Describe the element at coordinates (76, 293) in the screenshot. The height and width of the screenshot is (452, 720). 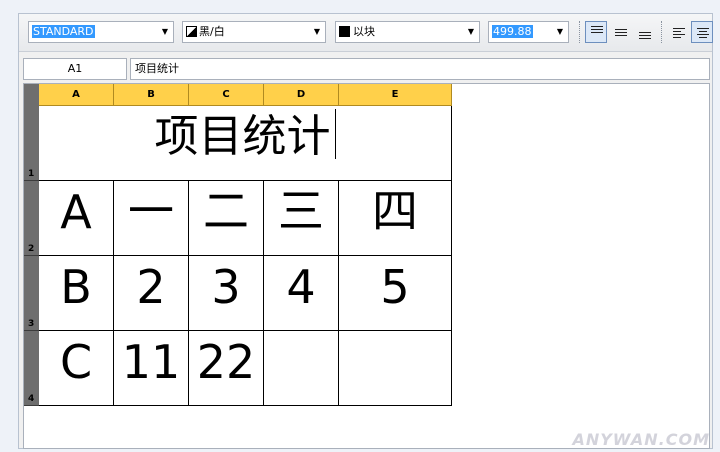
I see `cell-a3: B` at that location.